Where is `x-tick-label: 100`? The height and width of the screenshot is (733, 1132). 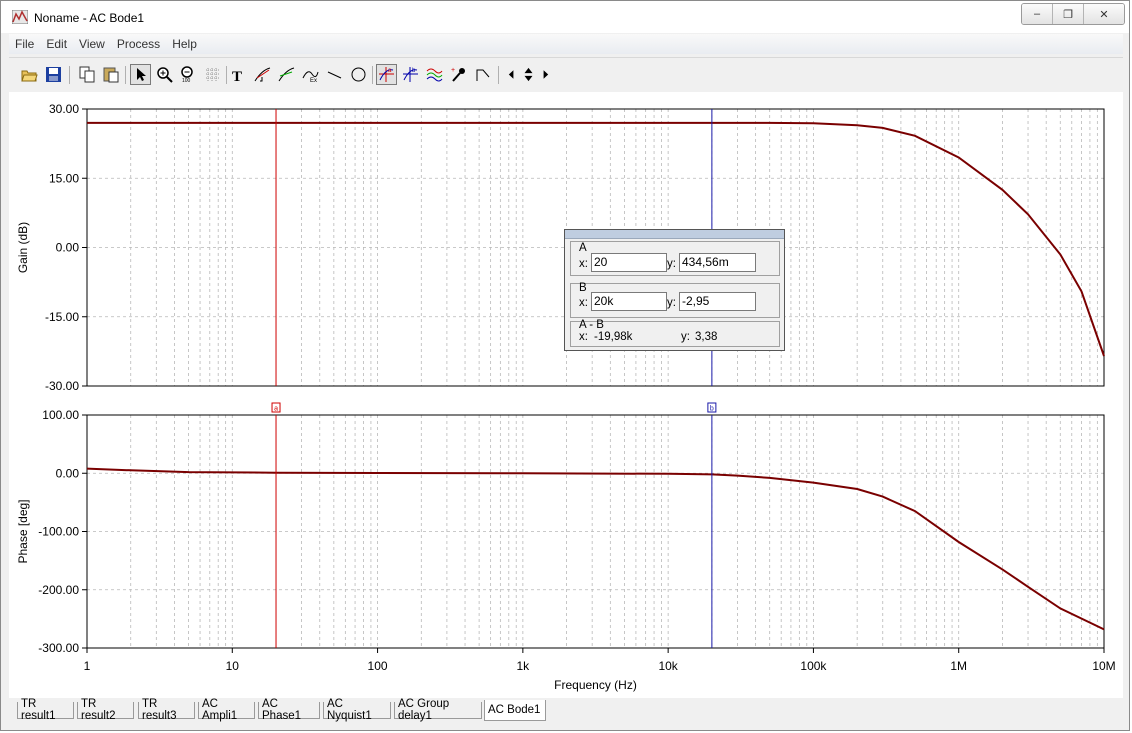
x-tick-label: 100 is located at coordinates (378, 666).